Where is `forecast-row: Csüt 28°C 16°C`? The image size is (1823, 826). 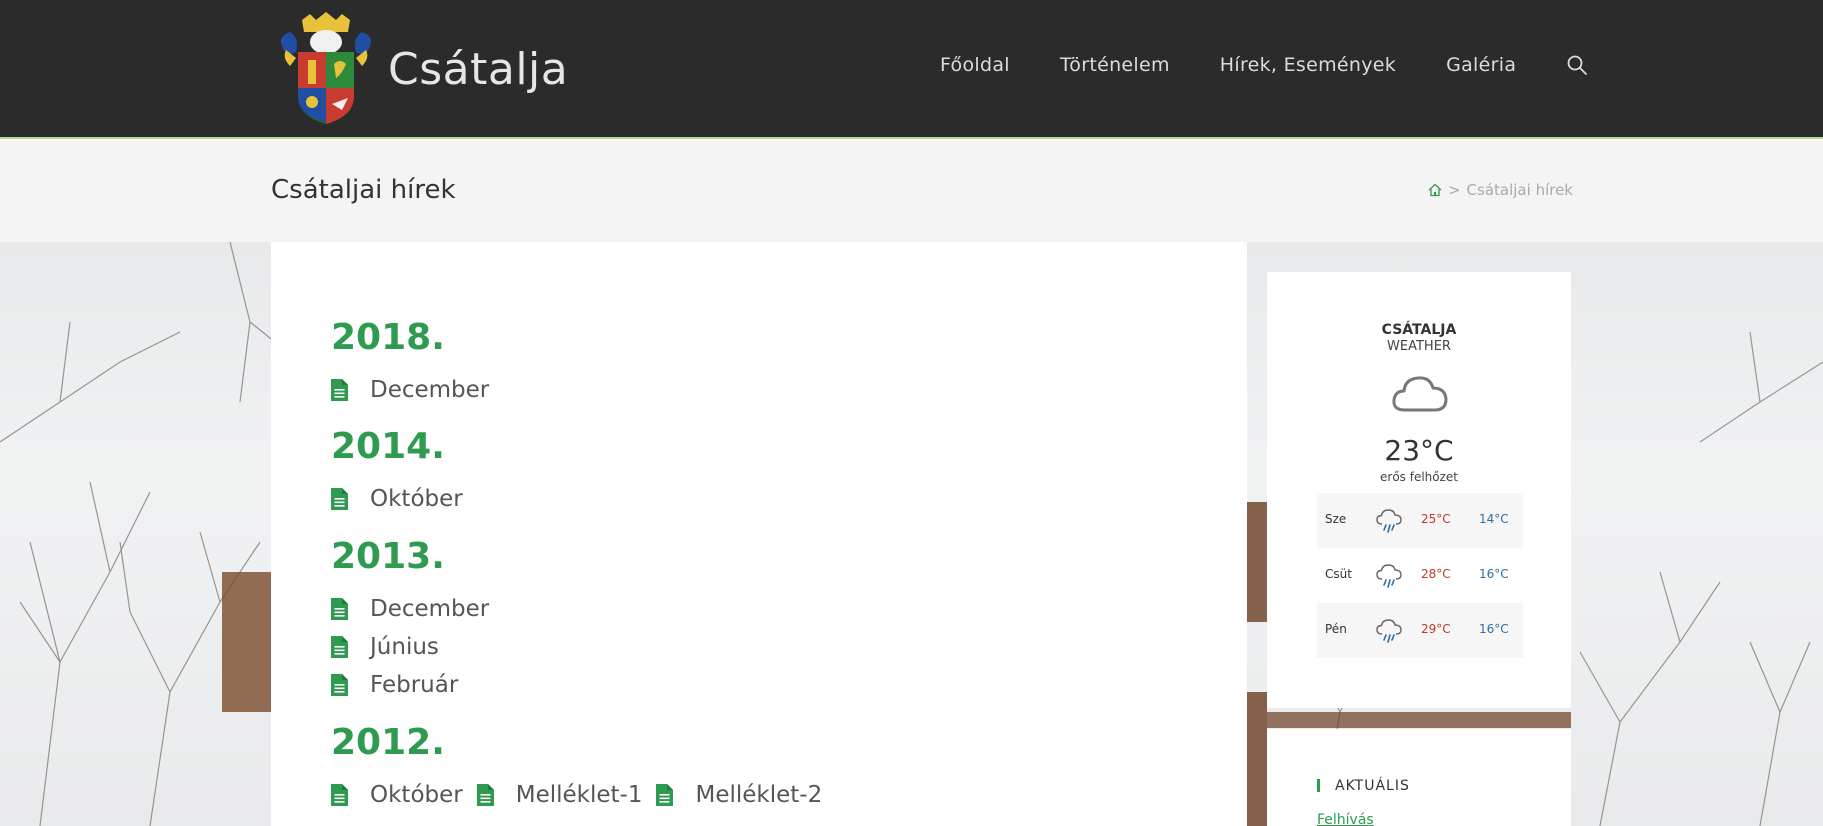
forecast-row: Csüt 28°C 16°C is located at coordinates (1420, 575).